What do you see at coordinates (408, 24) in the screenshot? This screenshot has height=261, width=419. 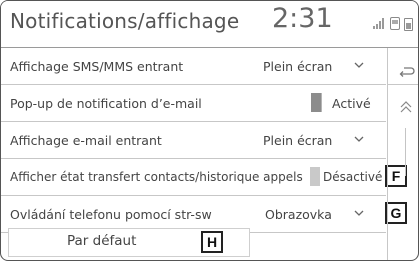 I see `battery-icon` at bounding box center [408, 24].